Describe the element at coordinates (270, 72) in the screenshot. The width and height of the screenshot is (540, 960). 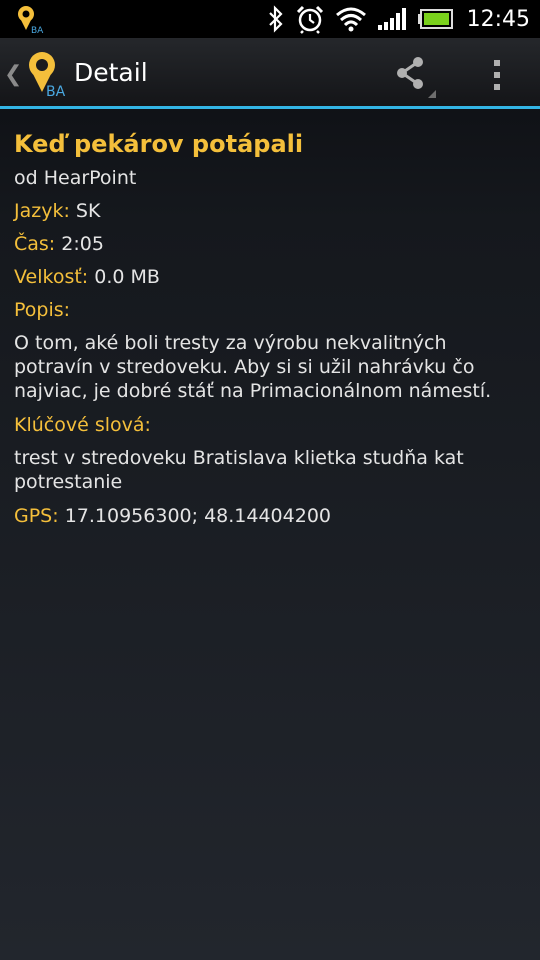
I see `action-bar: ❮ BA Detail` at that location.